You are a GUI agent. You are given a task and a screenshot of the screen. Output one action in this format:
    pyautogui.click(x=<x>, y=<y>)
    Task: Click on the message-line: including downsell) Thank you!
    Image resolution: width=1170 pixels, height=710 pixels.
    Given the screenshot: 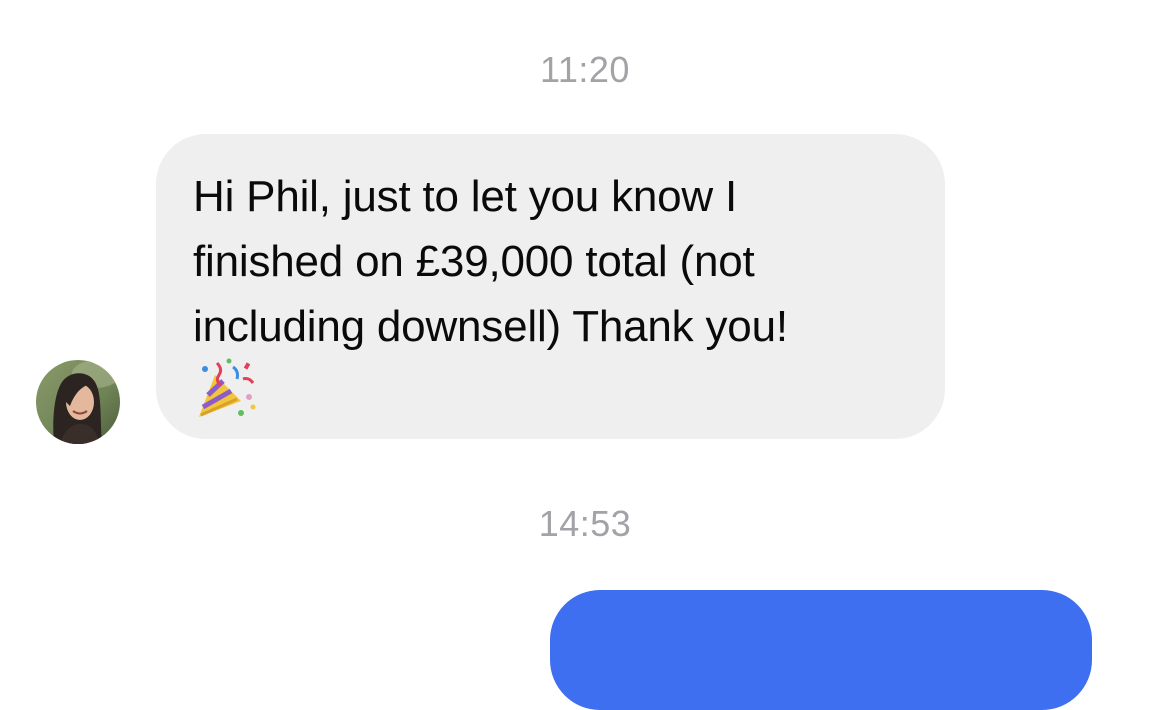 What is the action you would take?
    pyautogui.click(x=490, y=326)
    